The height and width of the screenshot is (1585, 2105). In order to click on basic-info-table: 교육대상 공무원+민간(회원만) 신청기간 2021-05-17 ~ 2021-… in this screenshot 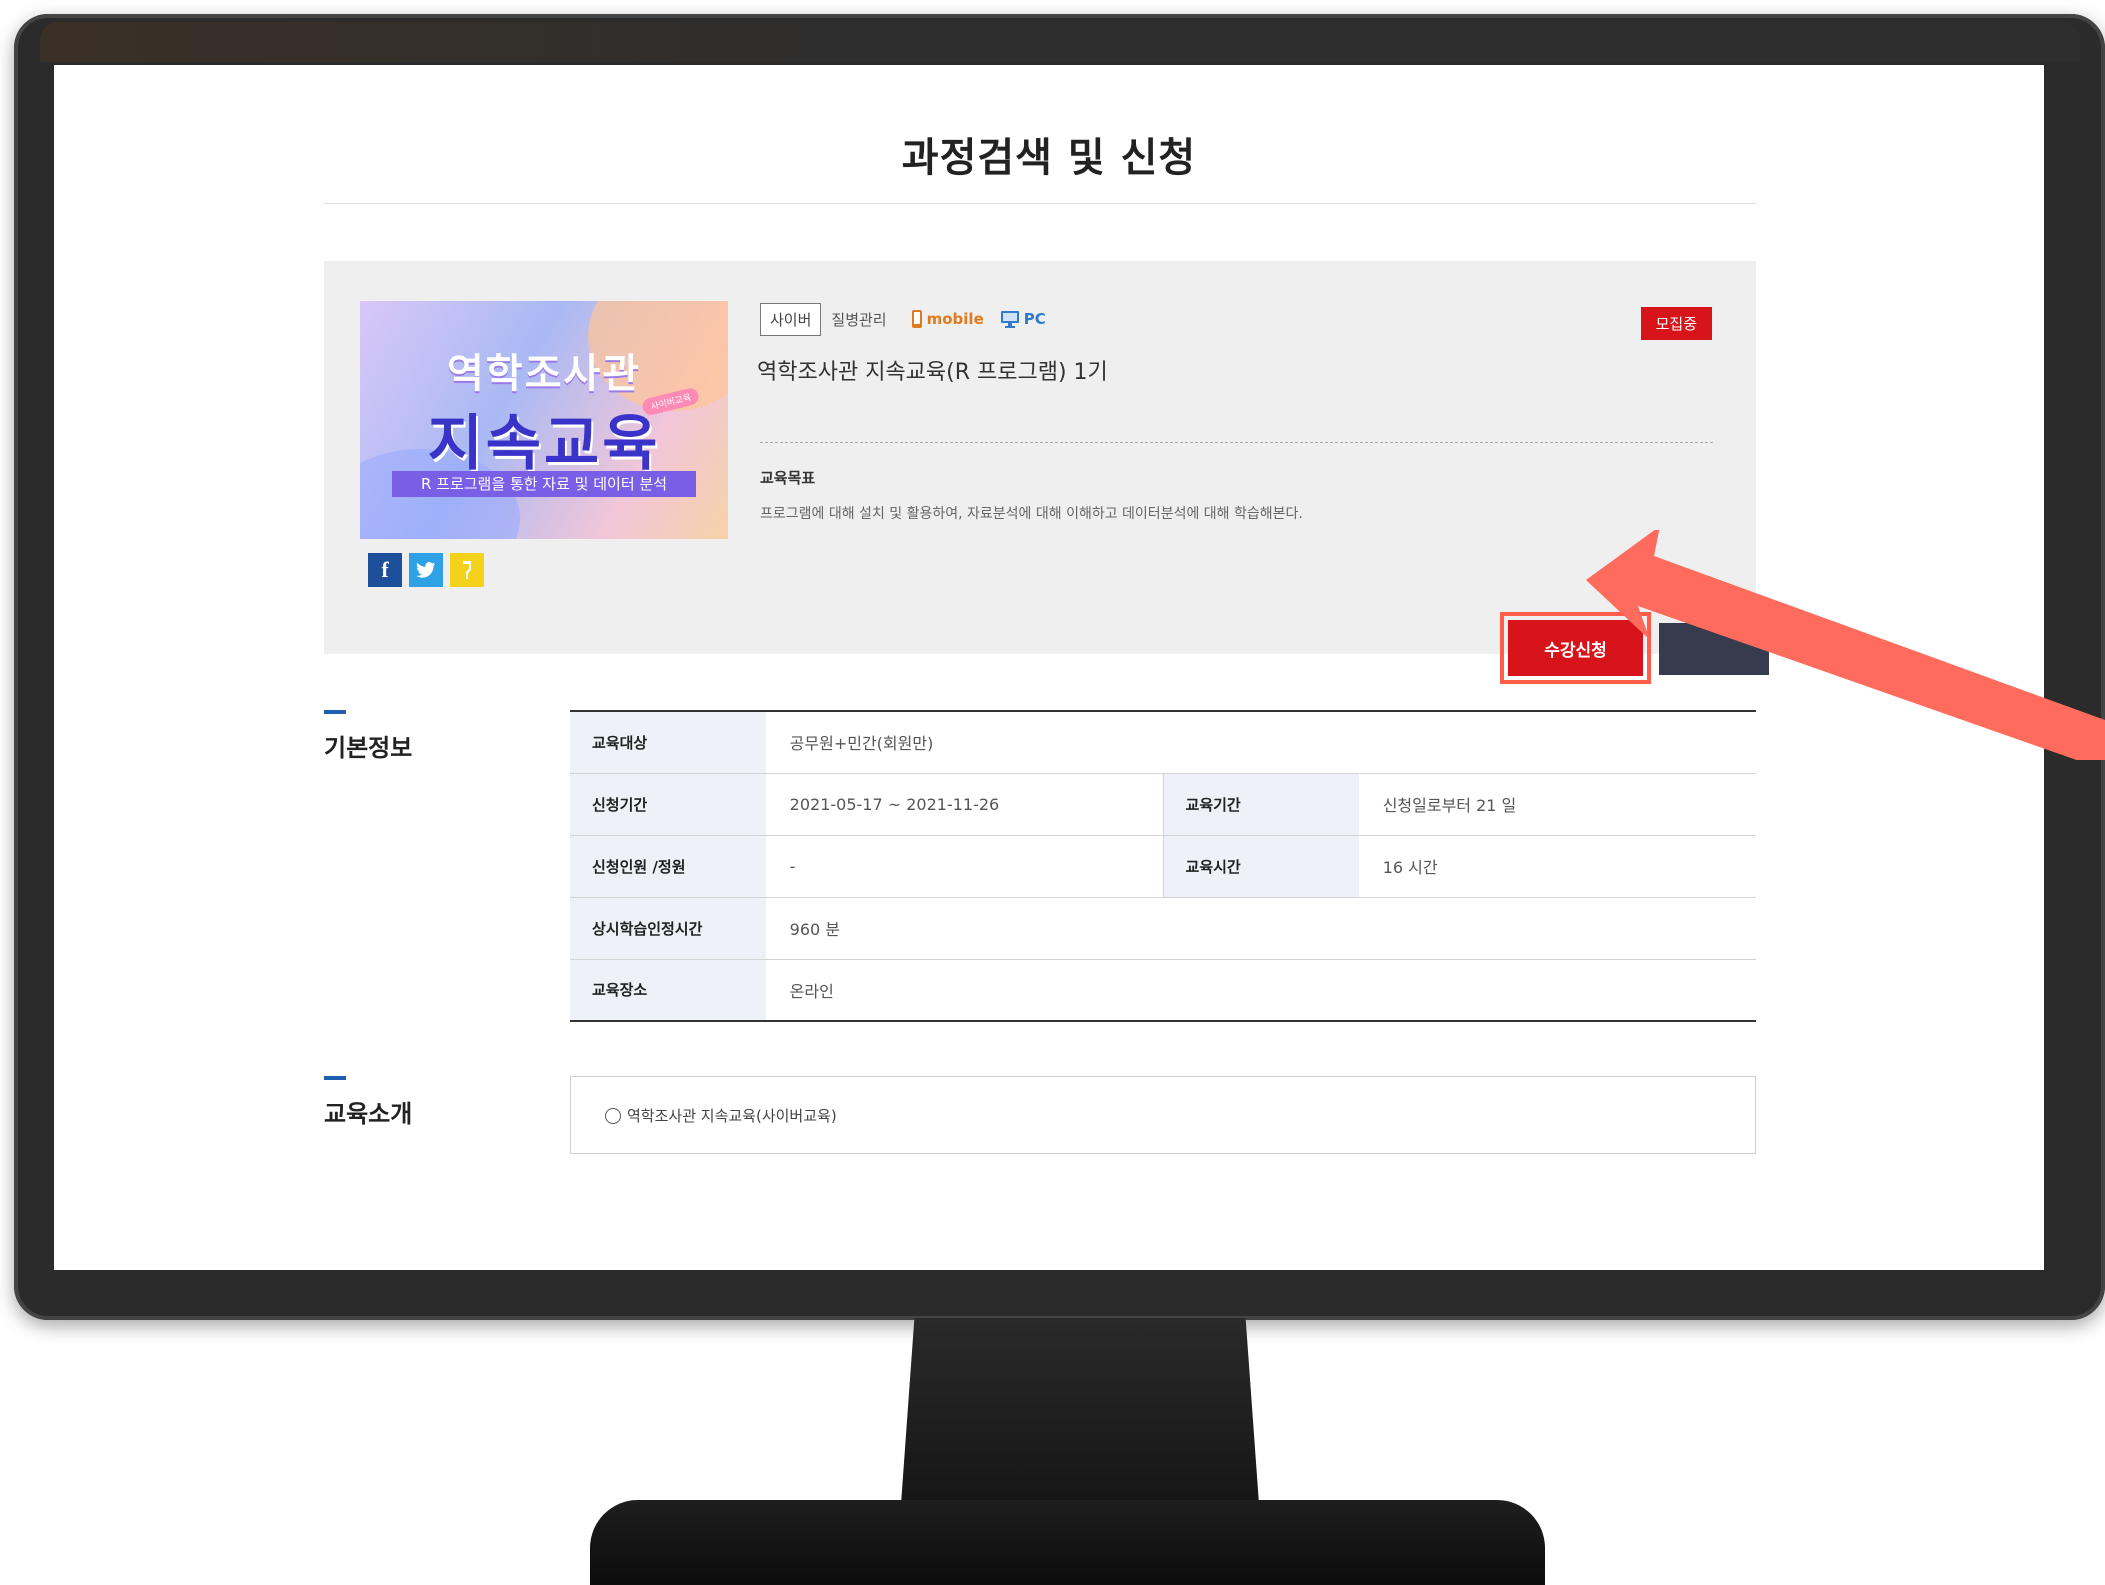, I will do `click(1163, 866)`.